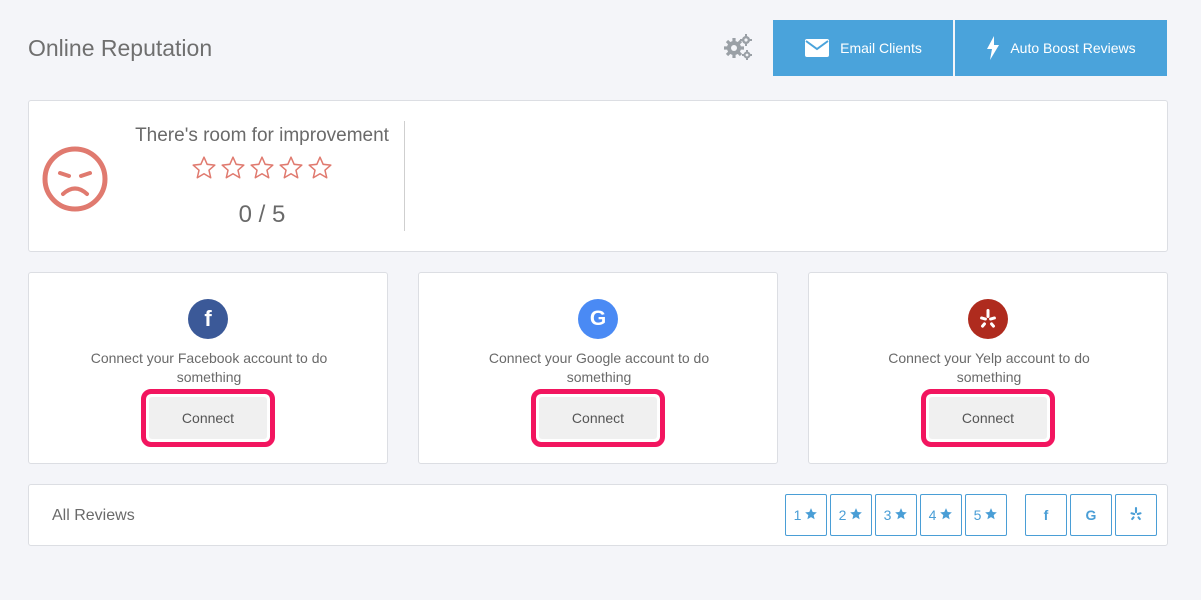 The height and width of the screenshot is (600, 1201). Describe the element at coordinates (93, 515) in the screenshot. I see `all-reviews-label: All Reviews` at that location.